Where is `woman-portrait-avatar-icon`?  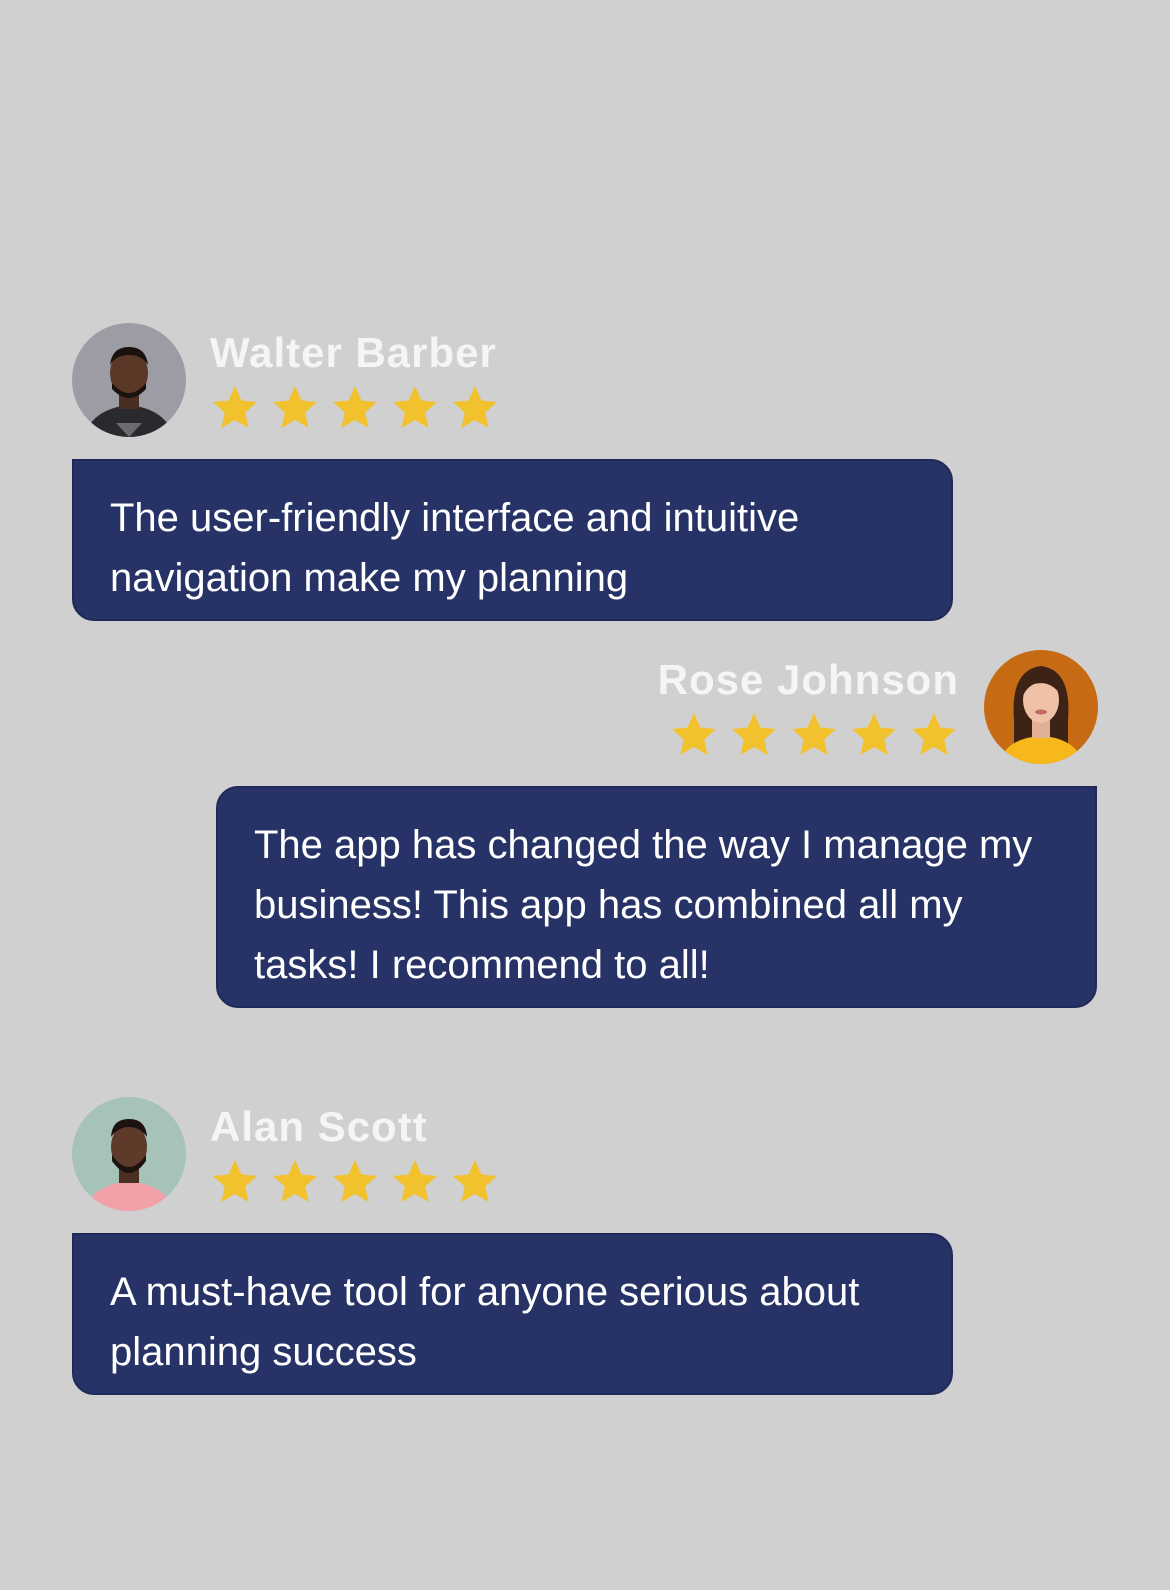
woman-portrait-avatar-icon is located at coordinates (1041, 707).